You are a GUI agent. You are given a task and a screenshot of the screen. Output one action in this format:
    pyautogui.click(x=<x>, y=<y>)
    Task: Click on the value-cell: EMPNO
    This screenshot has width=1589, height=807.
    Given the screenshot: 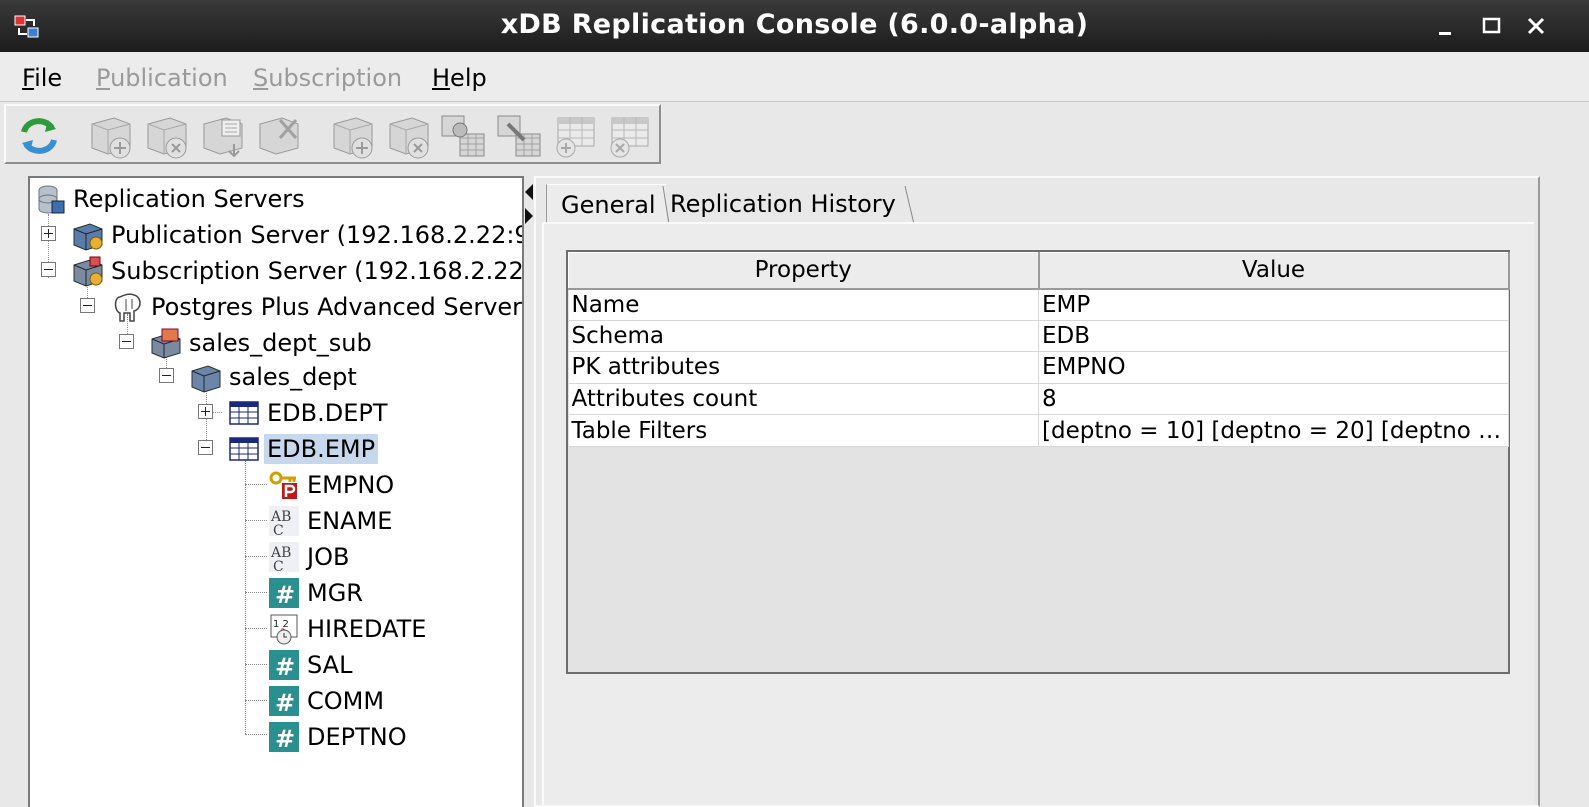 What is the action you would take?
    pyautogui.click(x=1273, y=367)
    